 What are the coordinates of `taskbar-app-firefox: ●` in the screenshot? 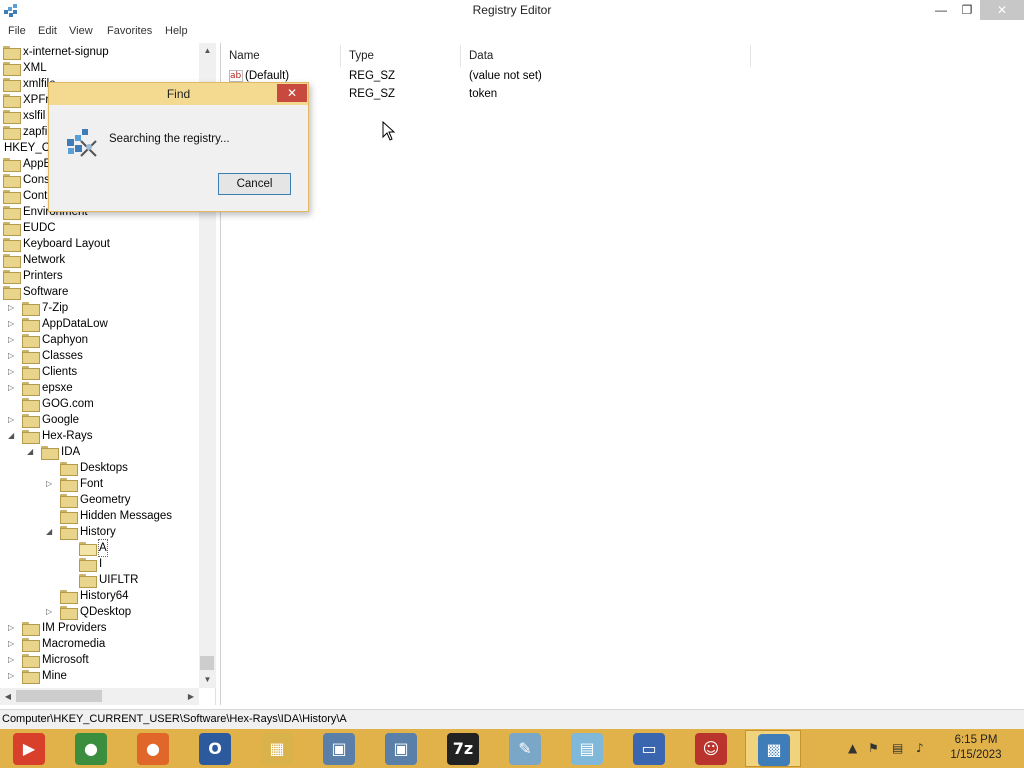 It's located at (153, 748).